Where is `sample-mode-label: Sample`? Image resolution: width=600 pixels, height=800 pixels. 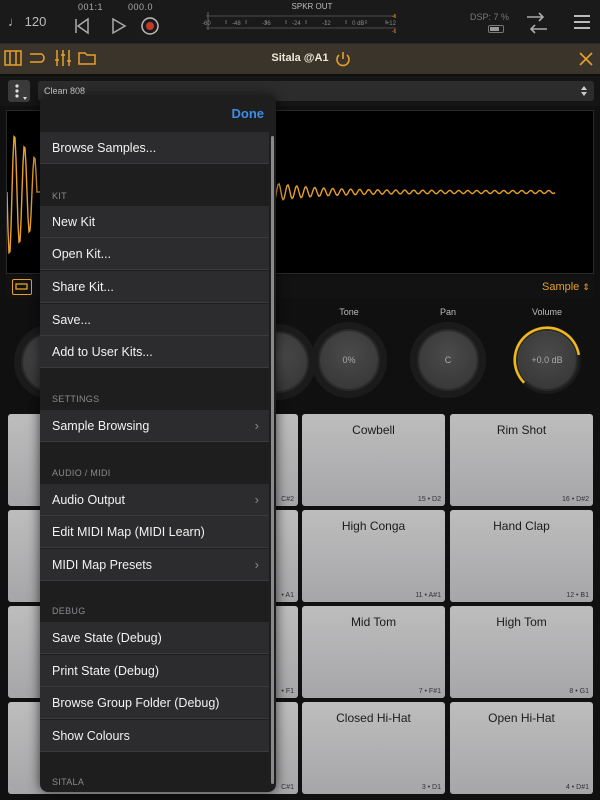 sample-mode-label: Sample is located at coordinates (561, 287).